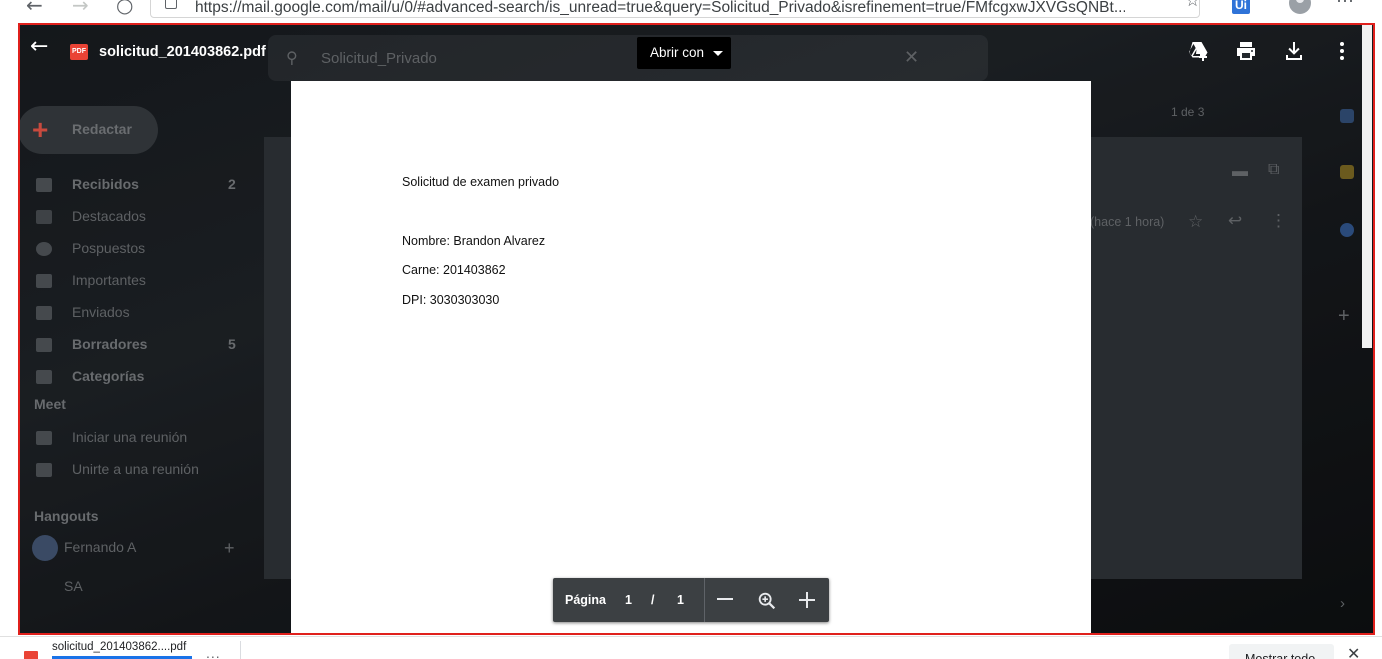  Describe the element at coordinates (691, 600) in the screenshot. I see `page-controls: Página 1 / 1` at that location.